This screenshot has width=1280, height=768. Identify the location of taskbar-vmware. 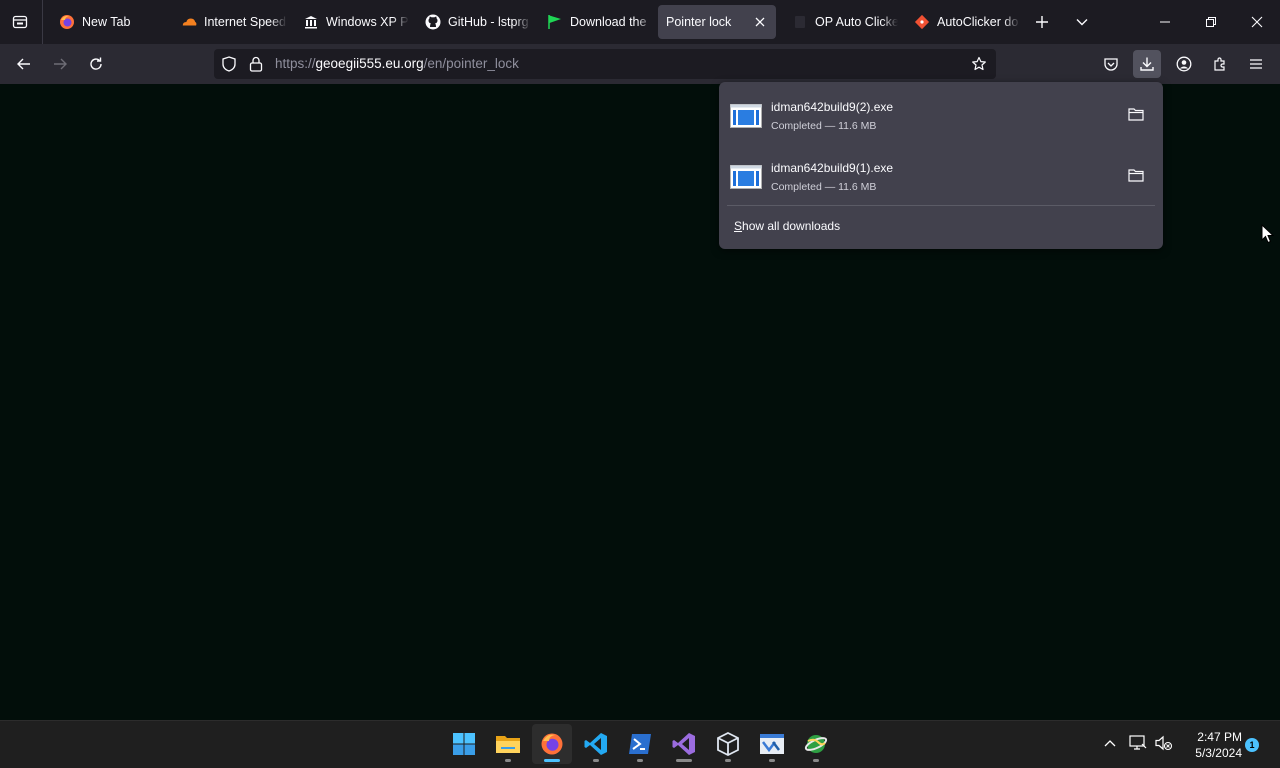
(772, 744).